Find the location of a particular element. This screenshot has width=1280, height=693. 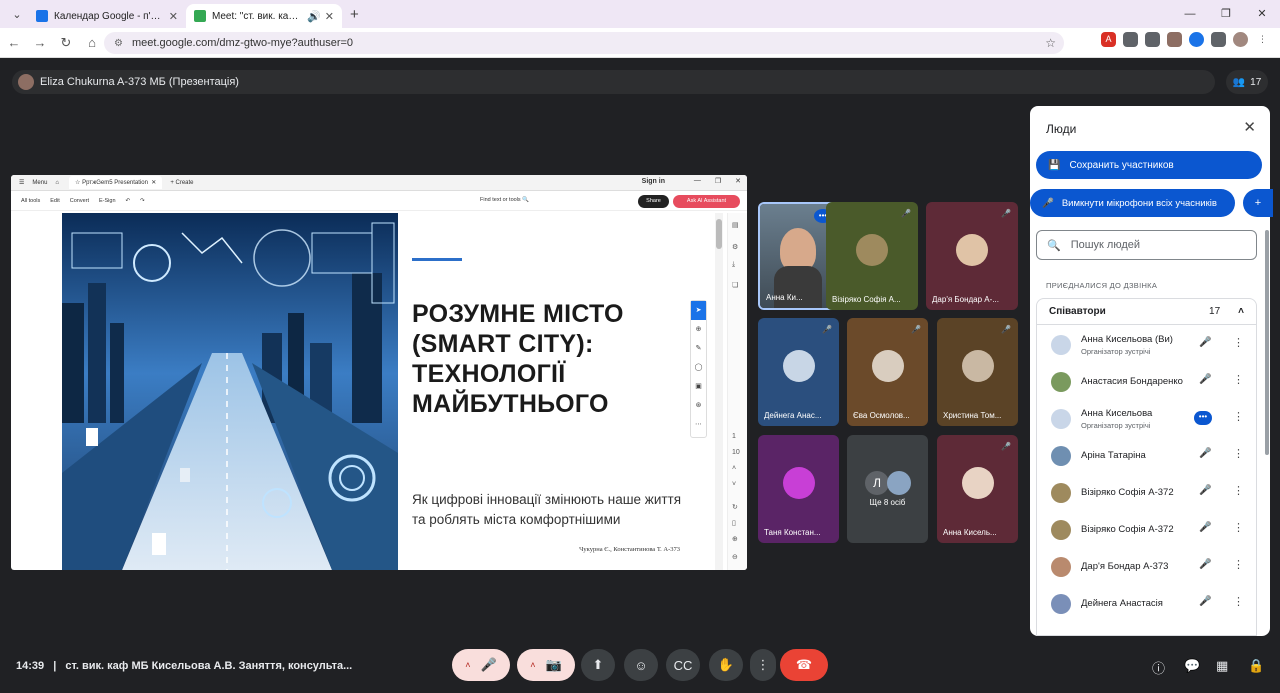

info-icon: ⓘ is located at coordinates (1158, 667).